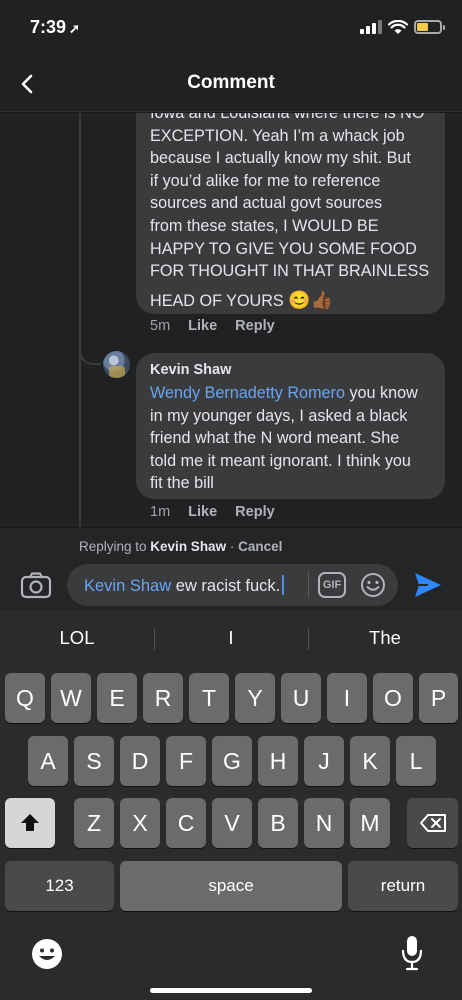 The image size is (462, 1000). What do you see at coordinates (428, 585) in the screenshot?
I see `send-icon` at bounding box center [428, 585].